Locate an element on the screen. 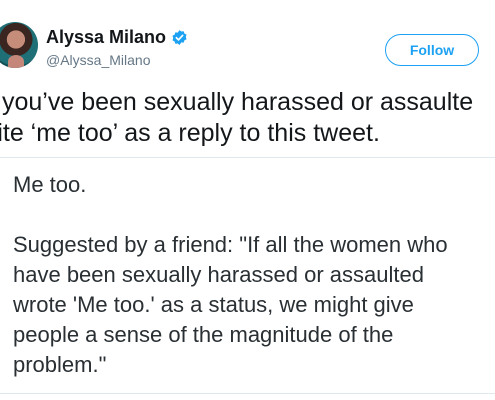 The height and width of the screenshot is (400, 495). quoted-text-line: problem." is located at coordinates (60, 364).